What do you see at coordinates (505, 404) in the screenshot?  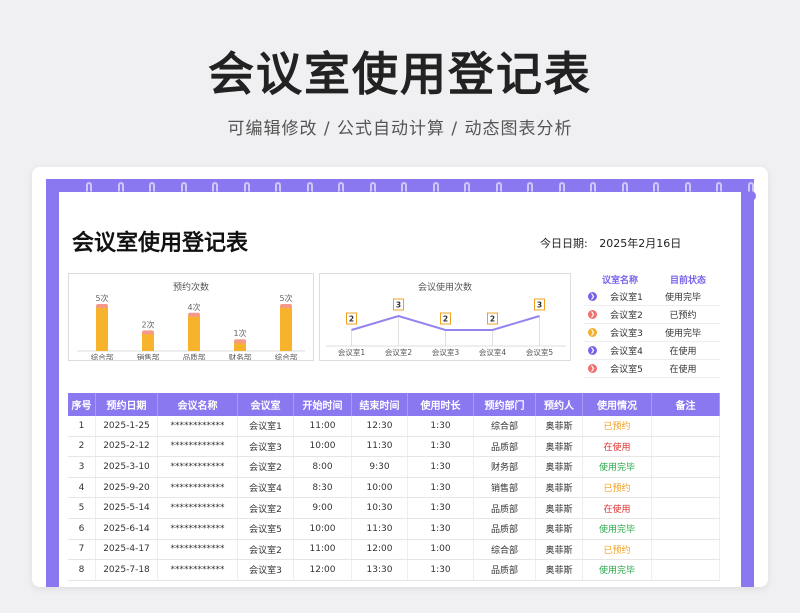 I see `column-header: 预约部门` at bounding box center [505, 404].